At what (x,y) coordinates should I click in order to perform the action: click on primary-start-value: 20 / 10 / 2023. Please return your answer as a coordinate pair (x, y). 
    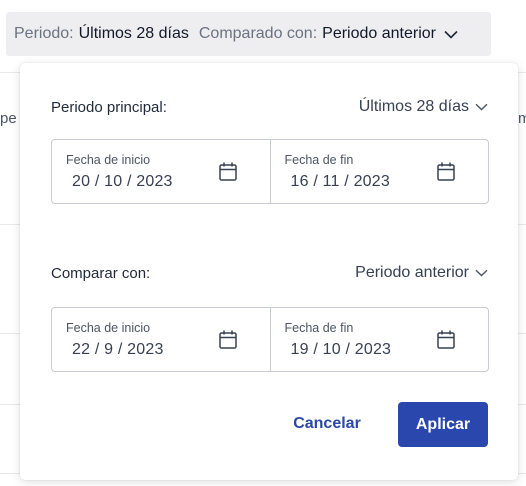
    Looking at the image, I should click on (122, 181).